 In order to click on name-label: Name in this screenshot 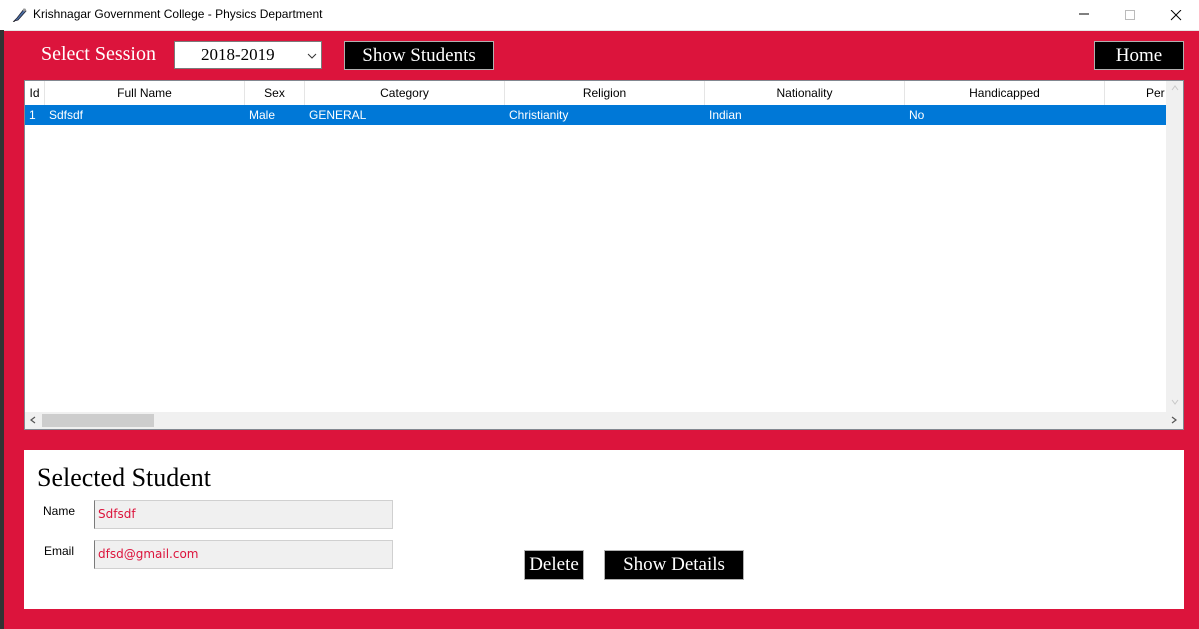, I will do `click(59, 511)`.